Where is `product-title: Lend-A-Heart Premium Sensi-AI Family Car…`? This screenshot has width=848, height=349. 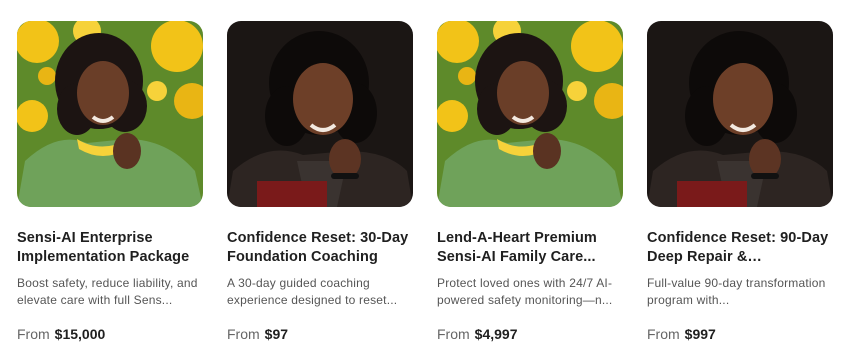 product-title: Lend-A-Heart Premium Sensi-AI Family Car… is located at coordinates (530, 248).